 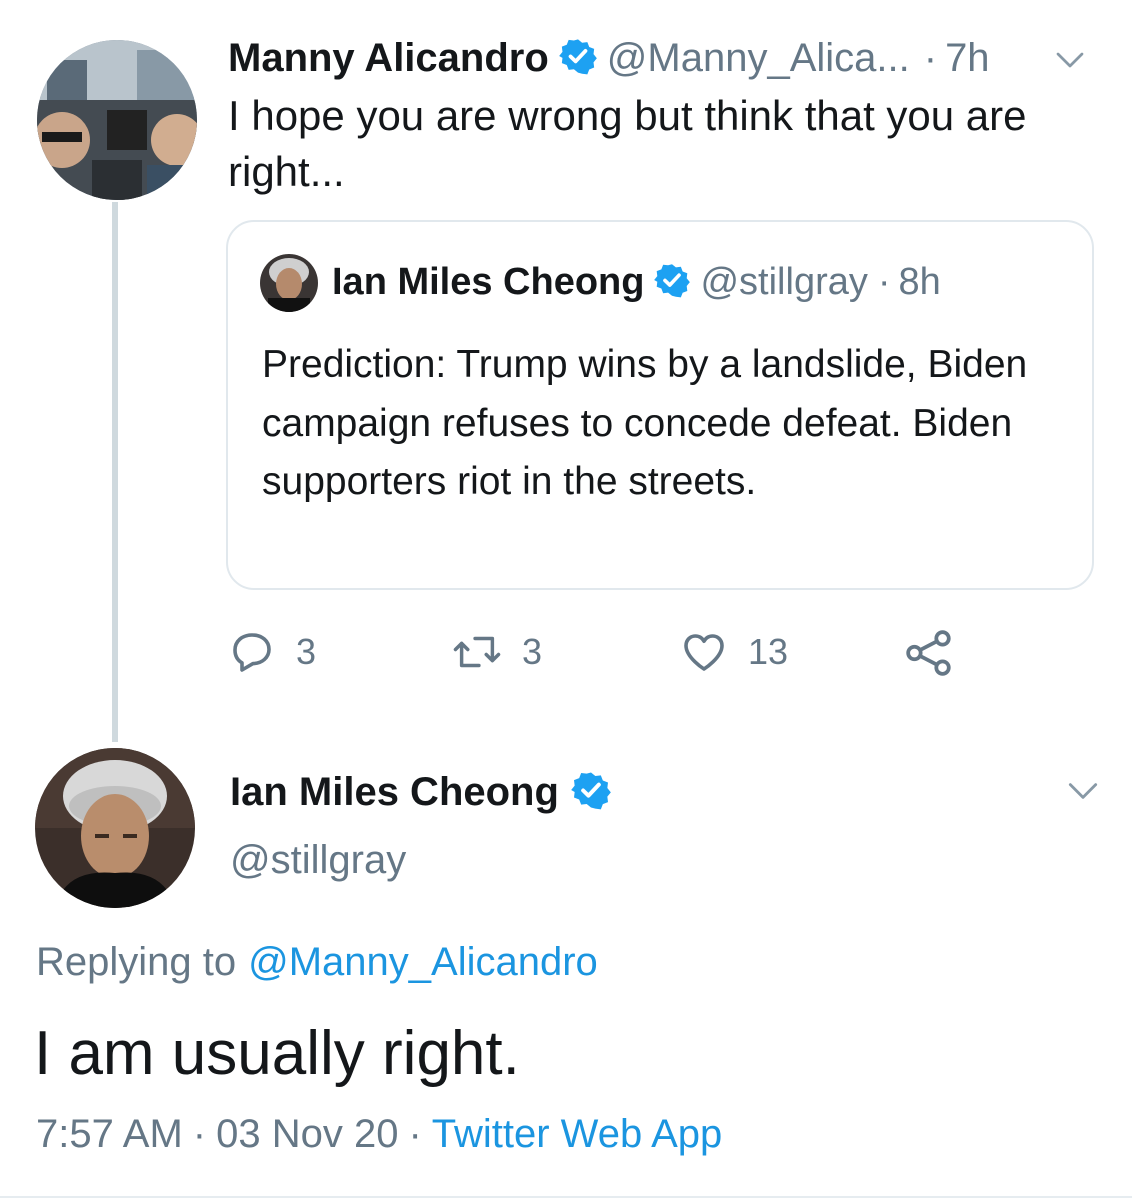 I want to click on replying-handle-link: @Manny_Alicandro, so click(x=423, y=962).